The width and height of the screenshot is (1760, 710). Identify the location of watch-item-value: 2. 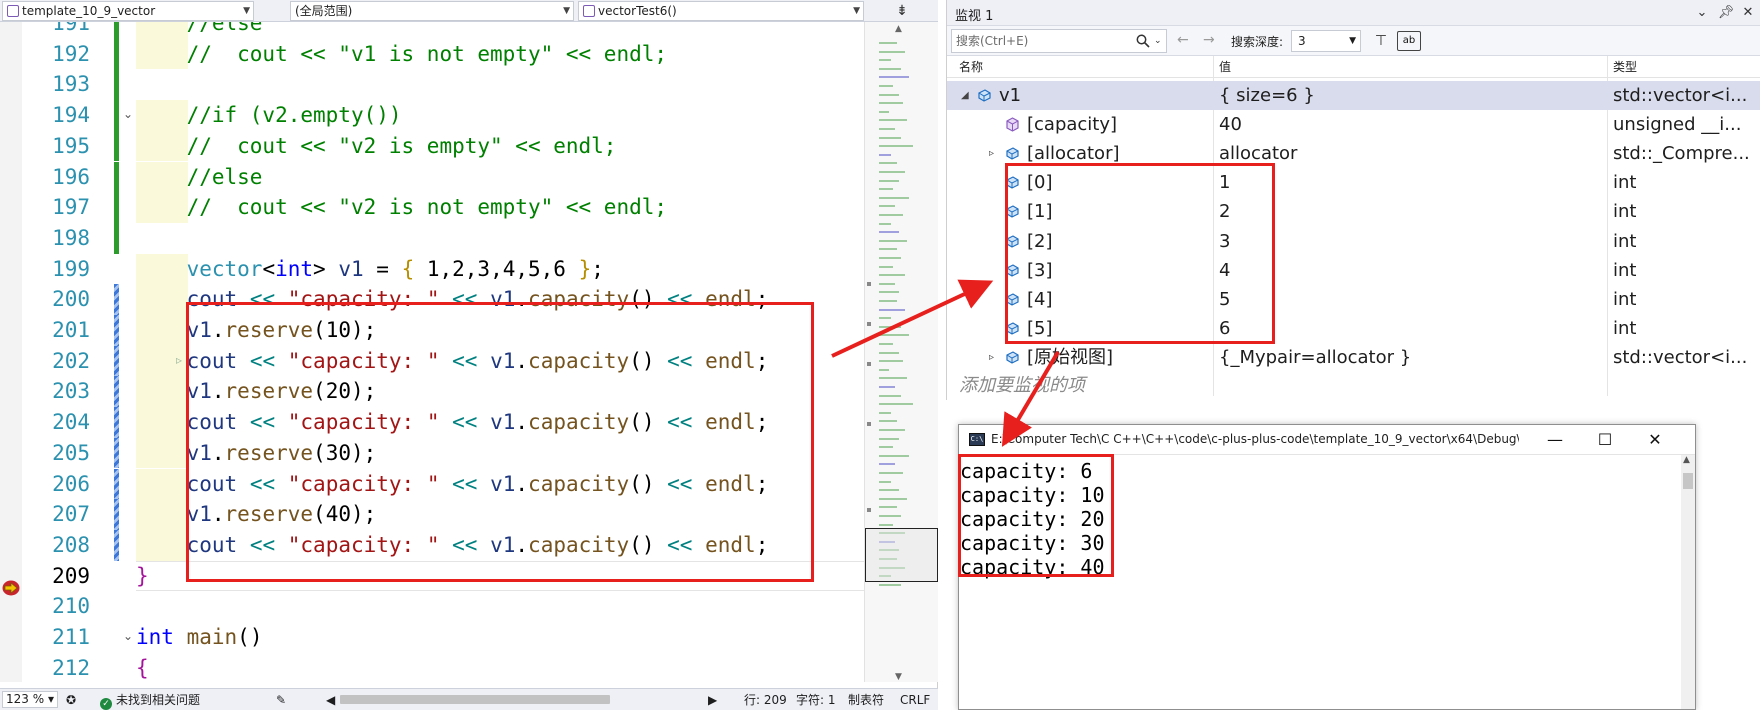
(1224, 211).